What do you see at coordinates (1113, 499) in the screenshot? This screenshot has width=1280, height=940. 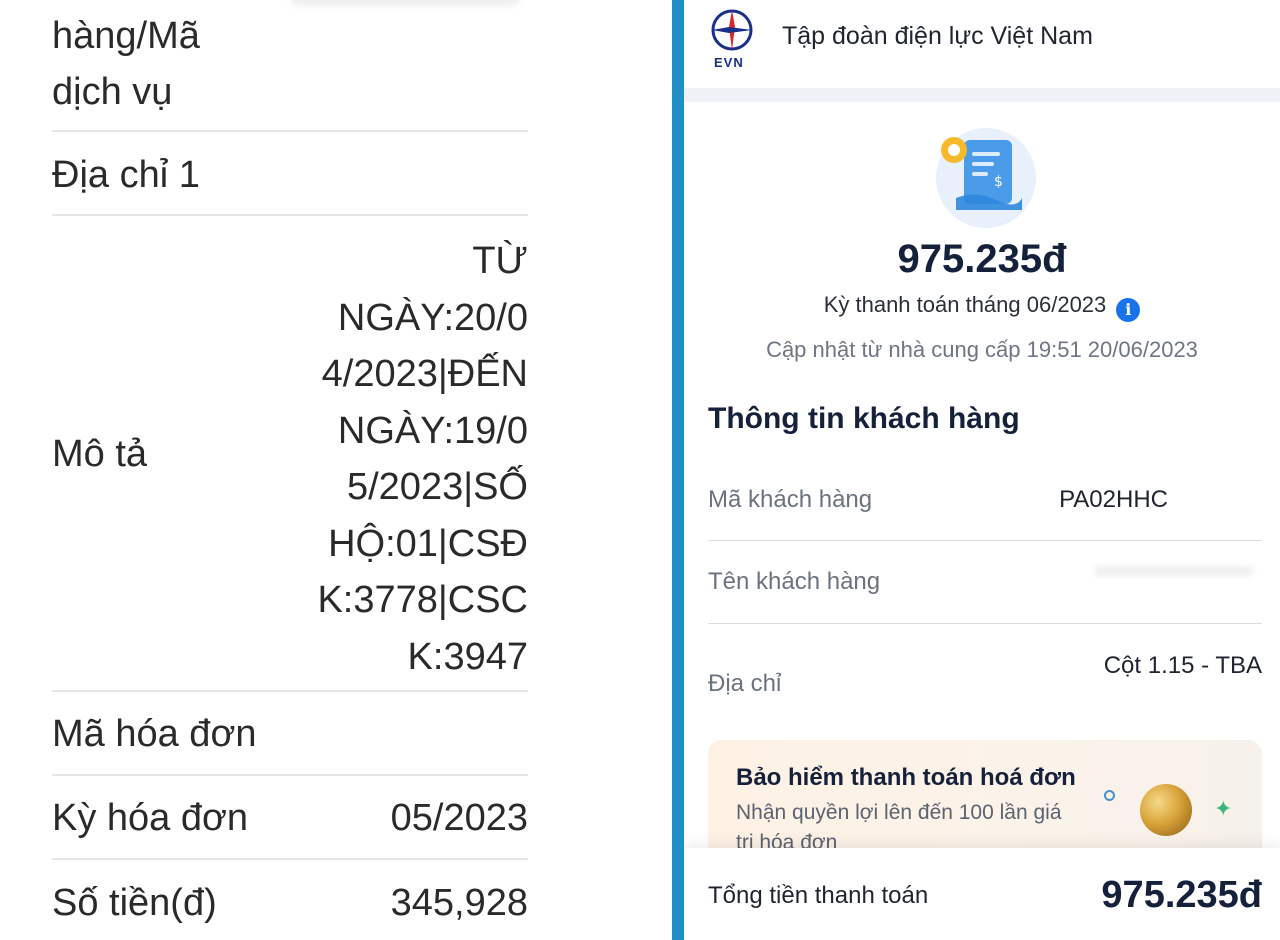 I see `customer-code-value: PA02HHC` at bounding box center [1113, 499].